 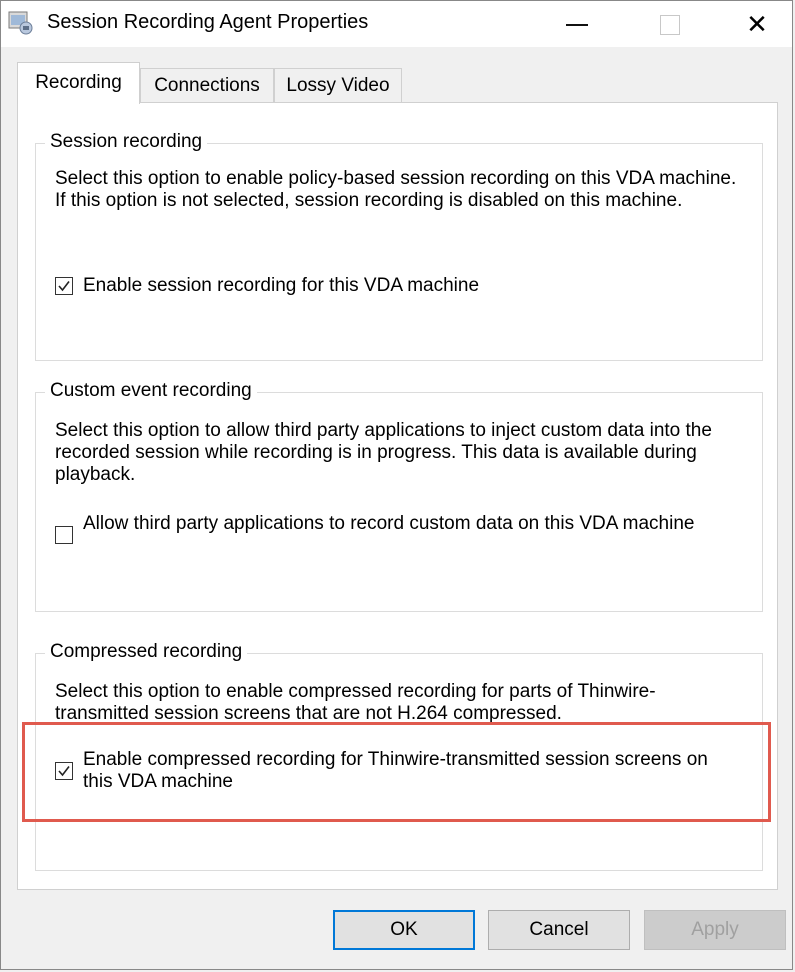 What do you see at coordinates (396, 772) in the screenshot?
I see `highlight-annotation` at bounding box center [396, 772].